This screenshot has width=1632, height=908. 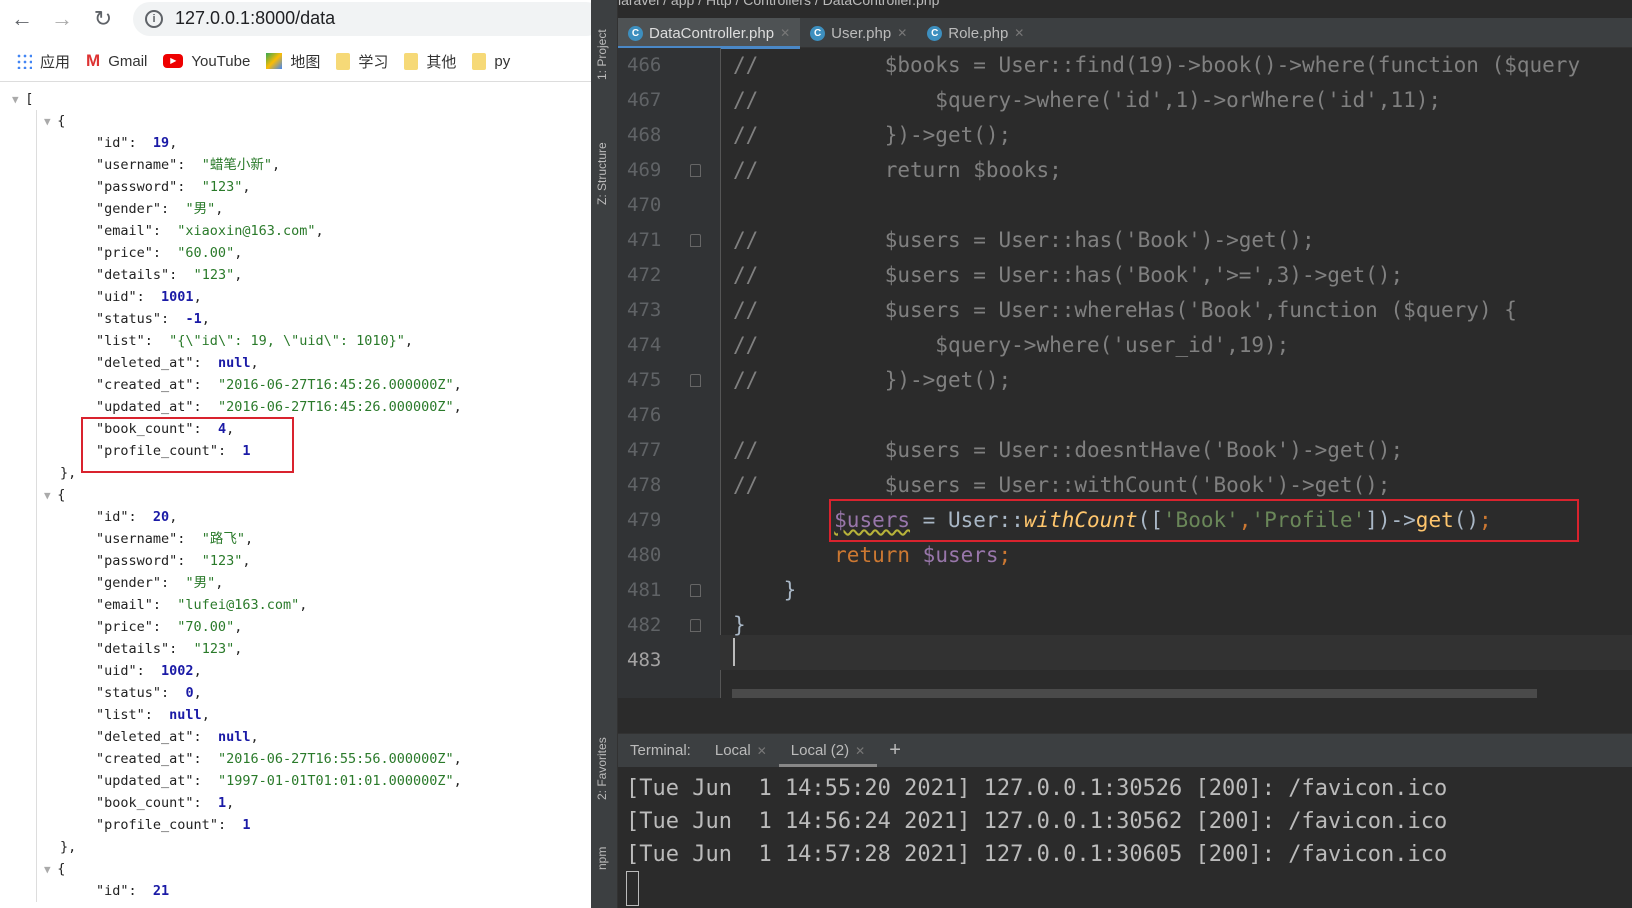 I want to click on bookmarks-bar: 应用 M Gmail ▶ YouTube 地图 学习 其他 py, so click(x=295, y=61).